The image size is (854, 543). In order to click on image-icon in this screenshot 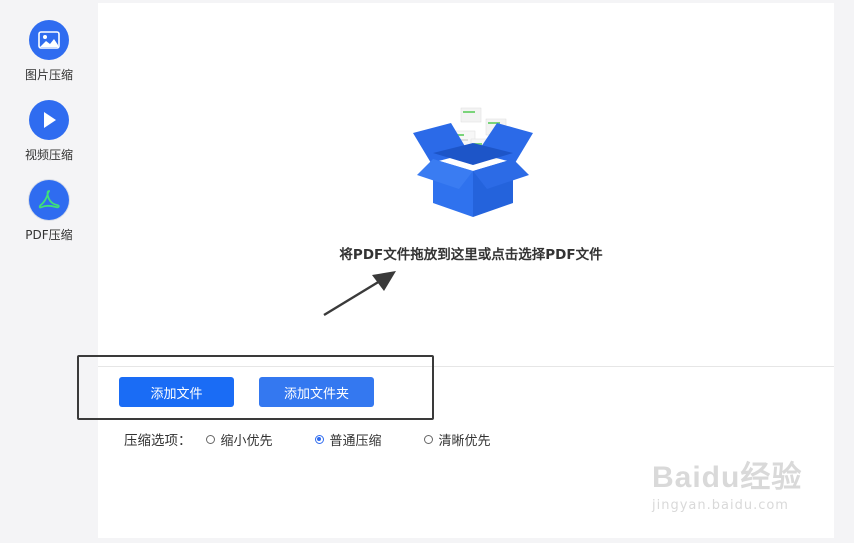, I will do `click(49, 40)`.